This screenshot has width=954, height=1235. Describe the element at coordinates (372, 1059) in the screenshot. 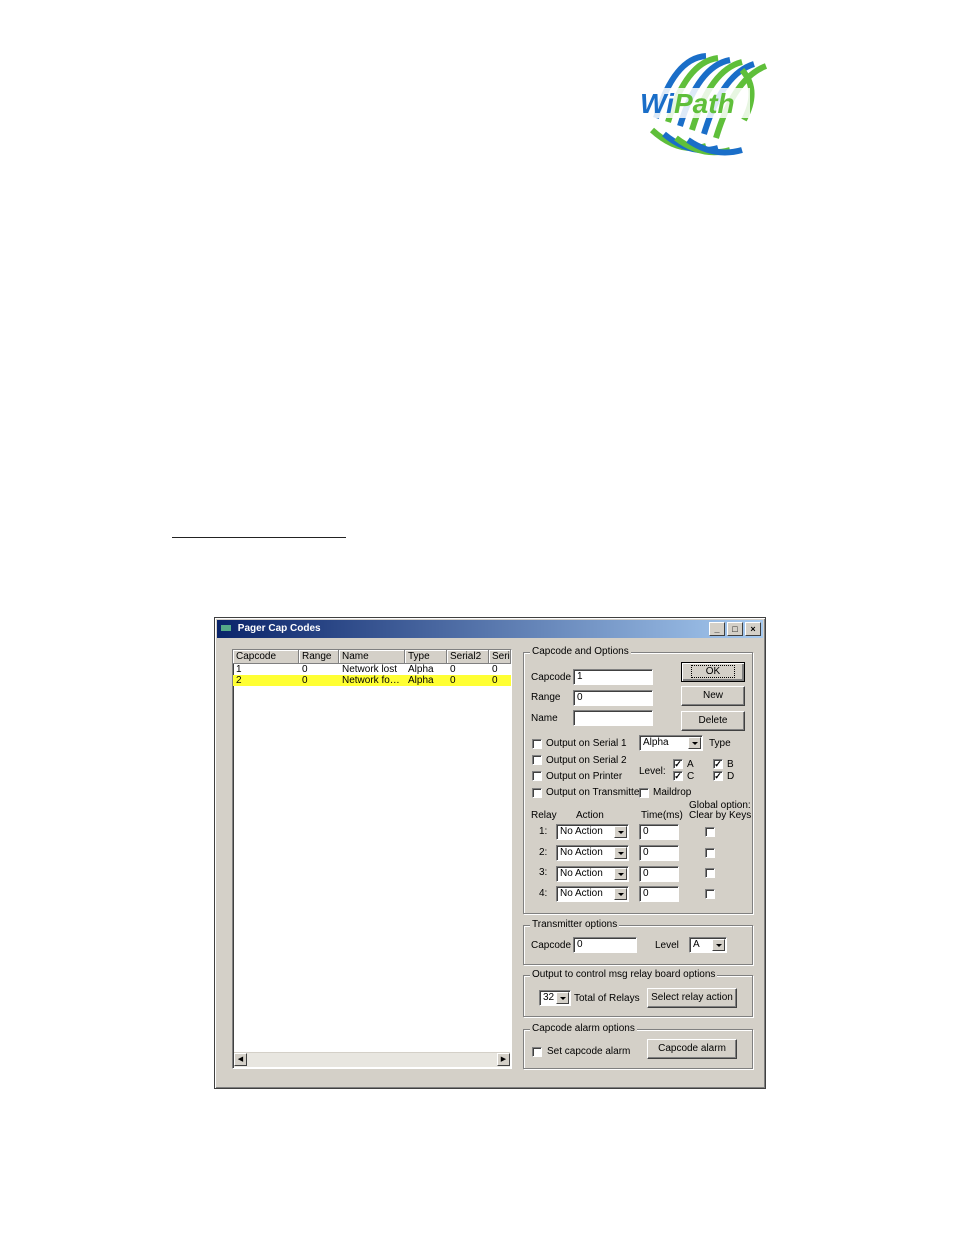

I see `horizontal-scrollbar: ◀ ▶` at that location.